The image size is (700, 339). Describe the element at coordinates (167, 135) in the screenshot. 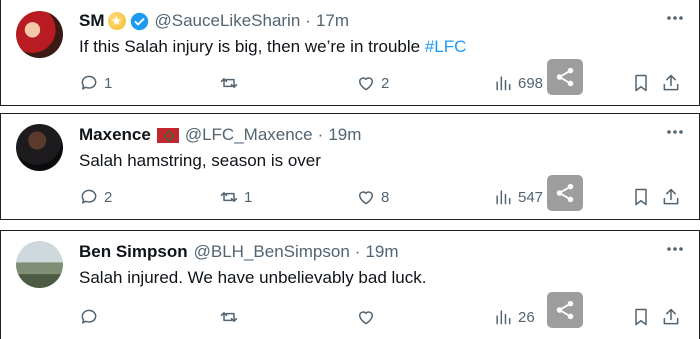

I see `flag-icon` at that location.